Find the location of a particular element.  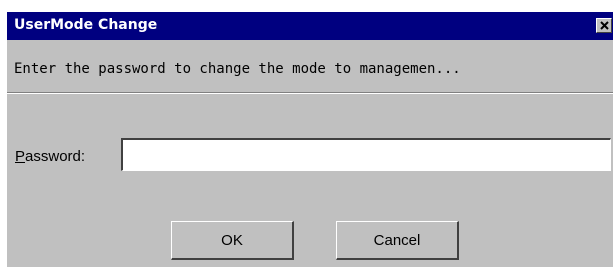

password-label: Password: is located at coordinates (50, 156).